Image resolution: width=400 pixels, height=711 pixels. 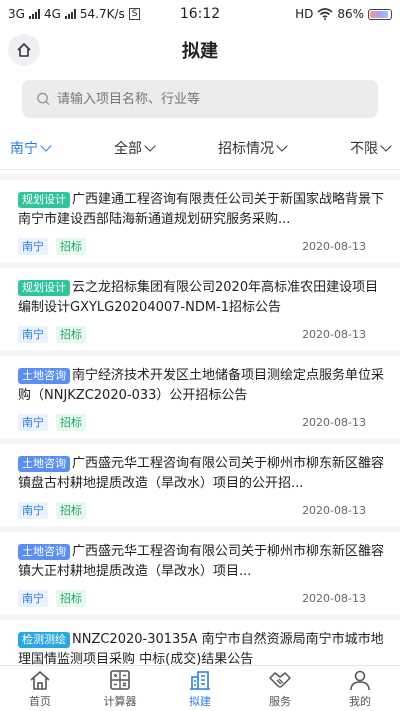 What do you see at coordinates (360, 701) in the screenshot?
I see `tab-label: 我的` at bounding box center [360, 701].